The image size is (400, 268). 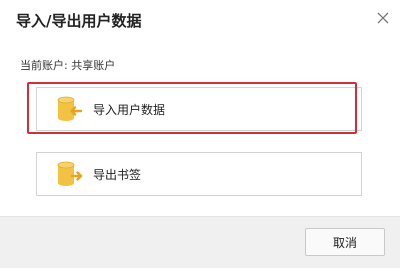 What do you see at coordinates (68, 65) in the screenshot?
I see `current-account-label: 当前账户: 共享账户` at bounding box center [68, 65].